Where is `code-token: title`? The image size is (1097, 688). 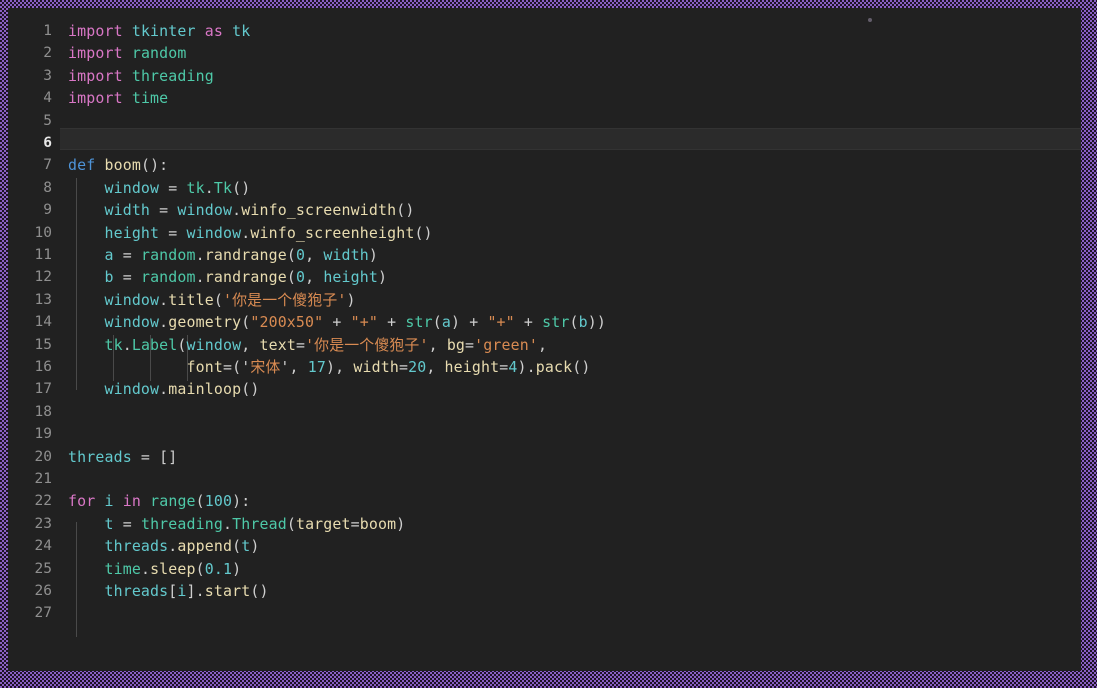
code-token: title is located at coordinates (191, 299).